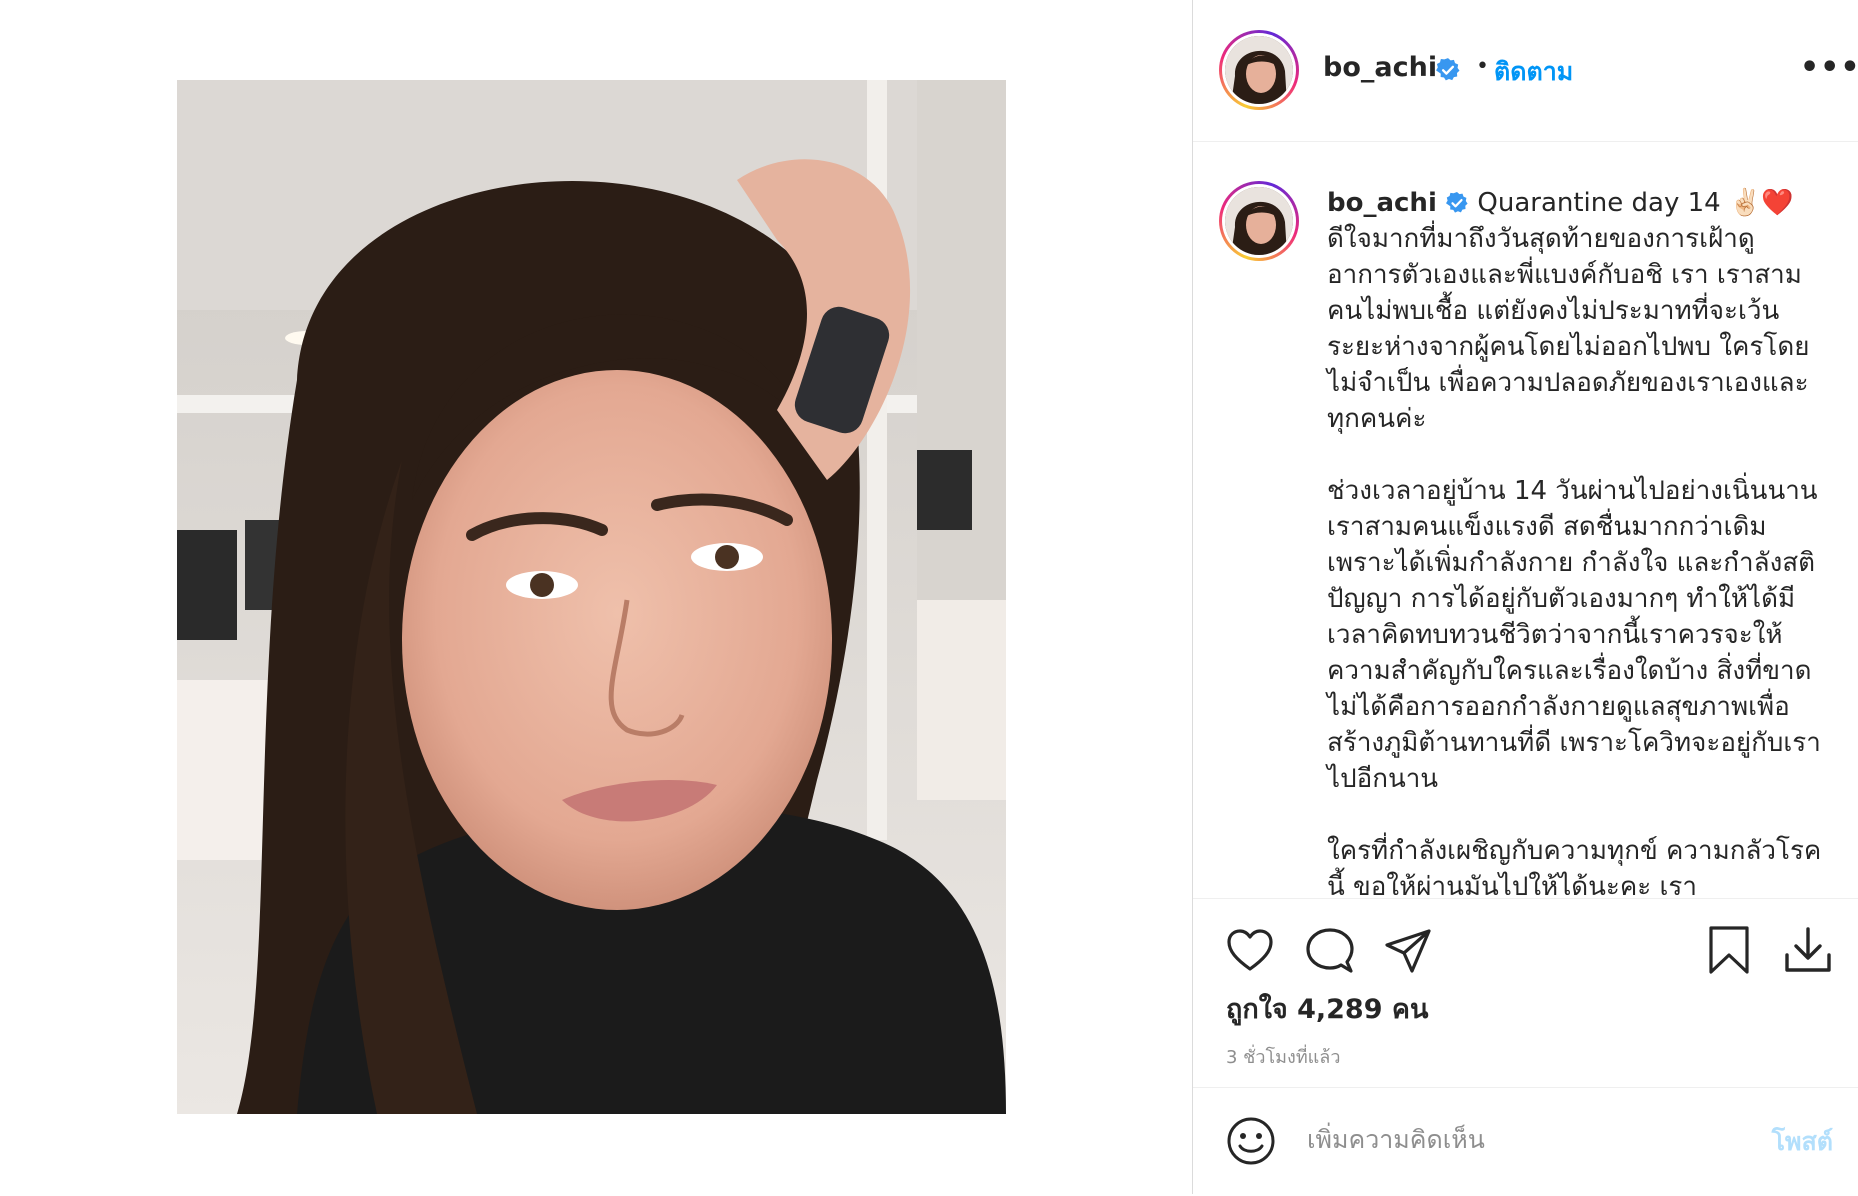 This screenshot has width=1858, height=1196. What do you see at coordinates (1635, 203) in the screenshot?
I see `caption-headline: Quarantine day 14 ✌🏻❤️` at bounding box center [1635, 203].